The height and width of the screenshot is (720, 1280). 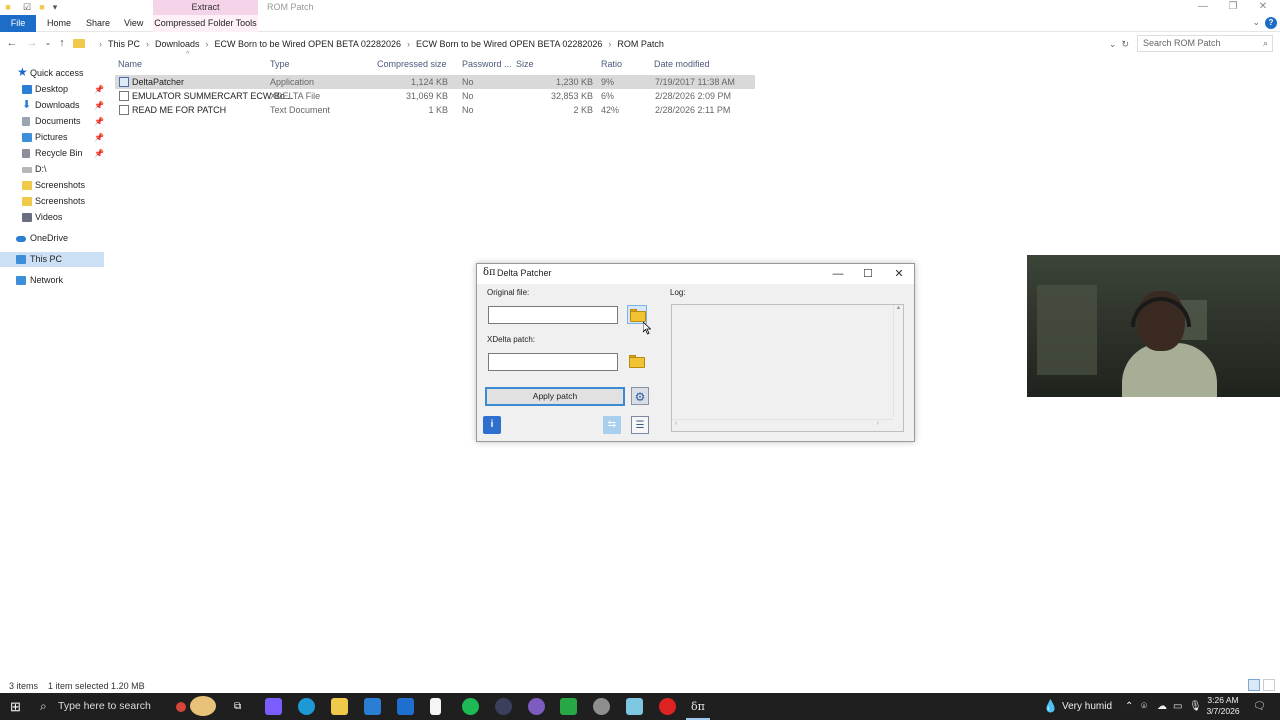 What do you see at coordinates (273, 706) in the screenshot?
I see `copilot-icon` at bounding box center [273, 706].